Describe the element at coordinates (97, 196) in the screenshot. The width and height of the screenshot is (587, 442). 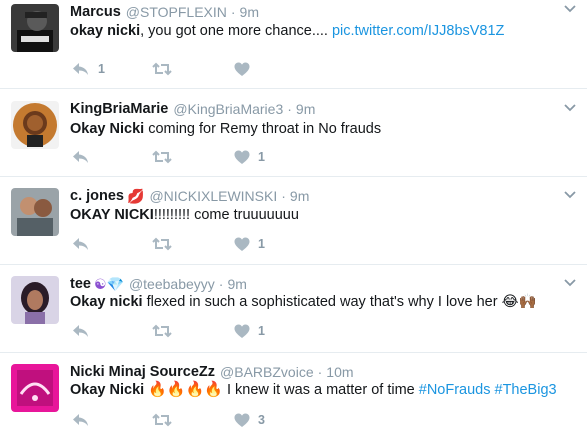
I see `user-name: c. jones` at that location.